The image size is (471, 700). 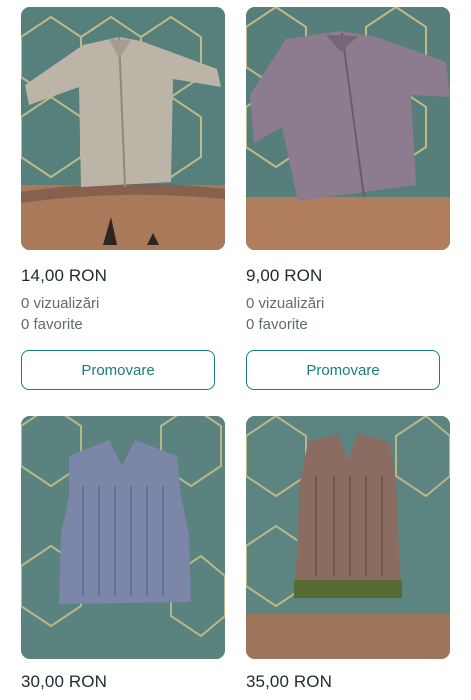 What do you see at coordinates (289, 681) in the screenshot?
I see `listing-price: 35,00 RON` at bounding box center [289, 681].